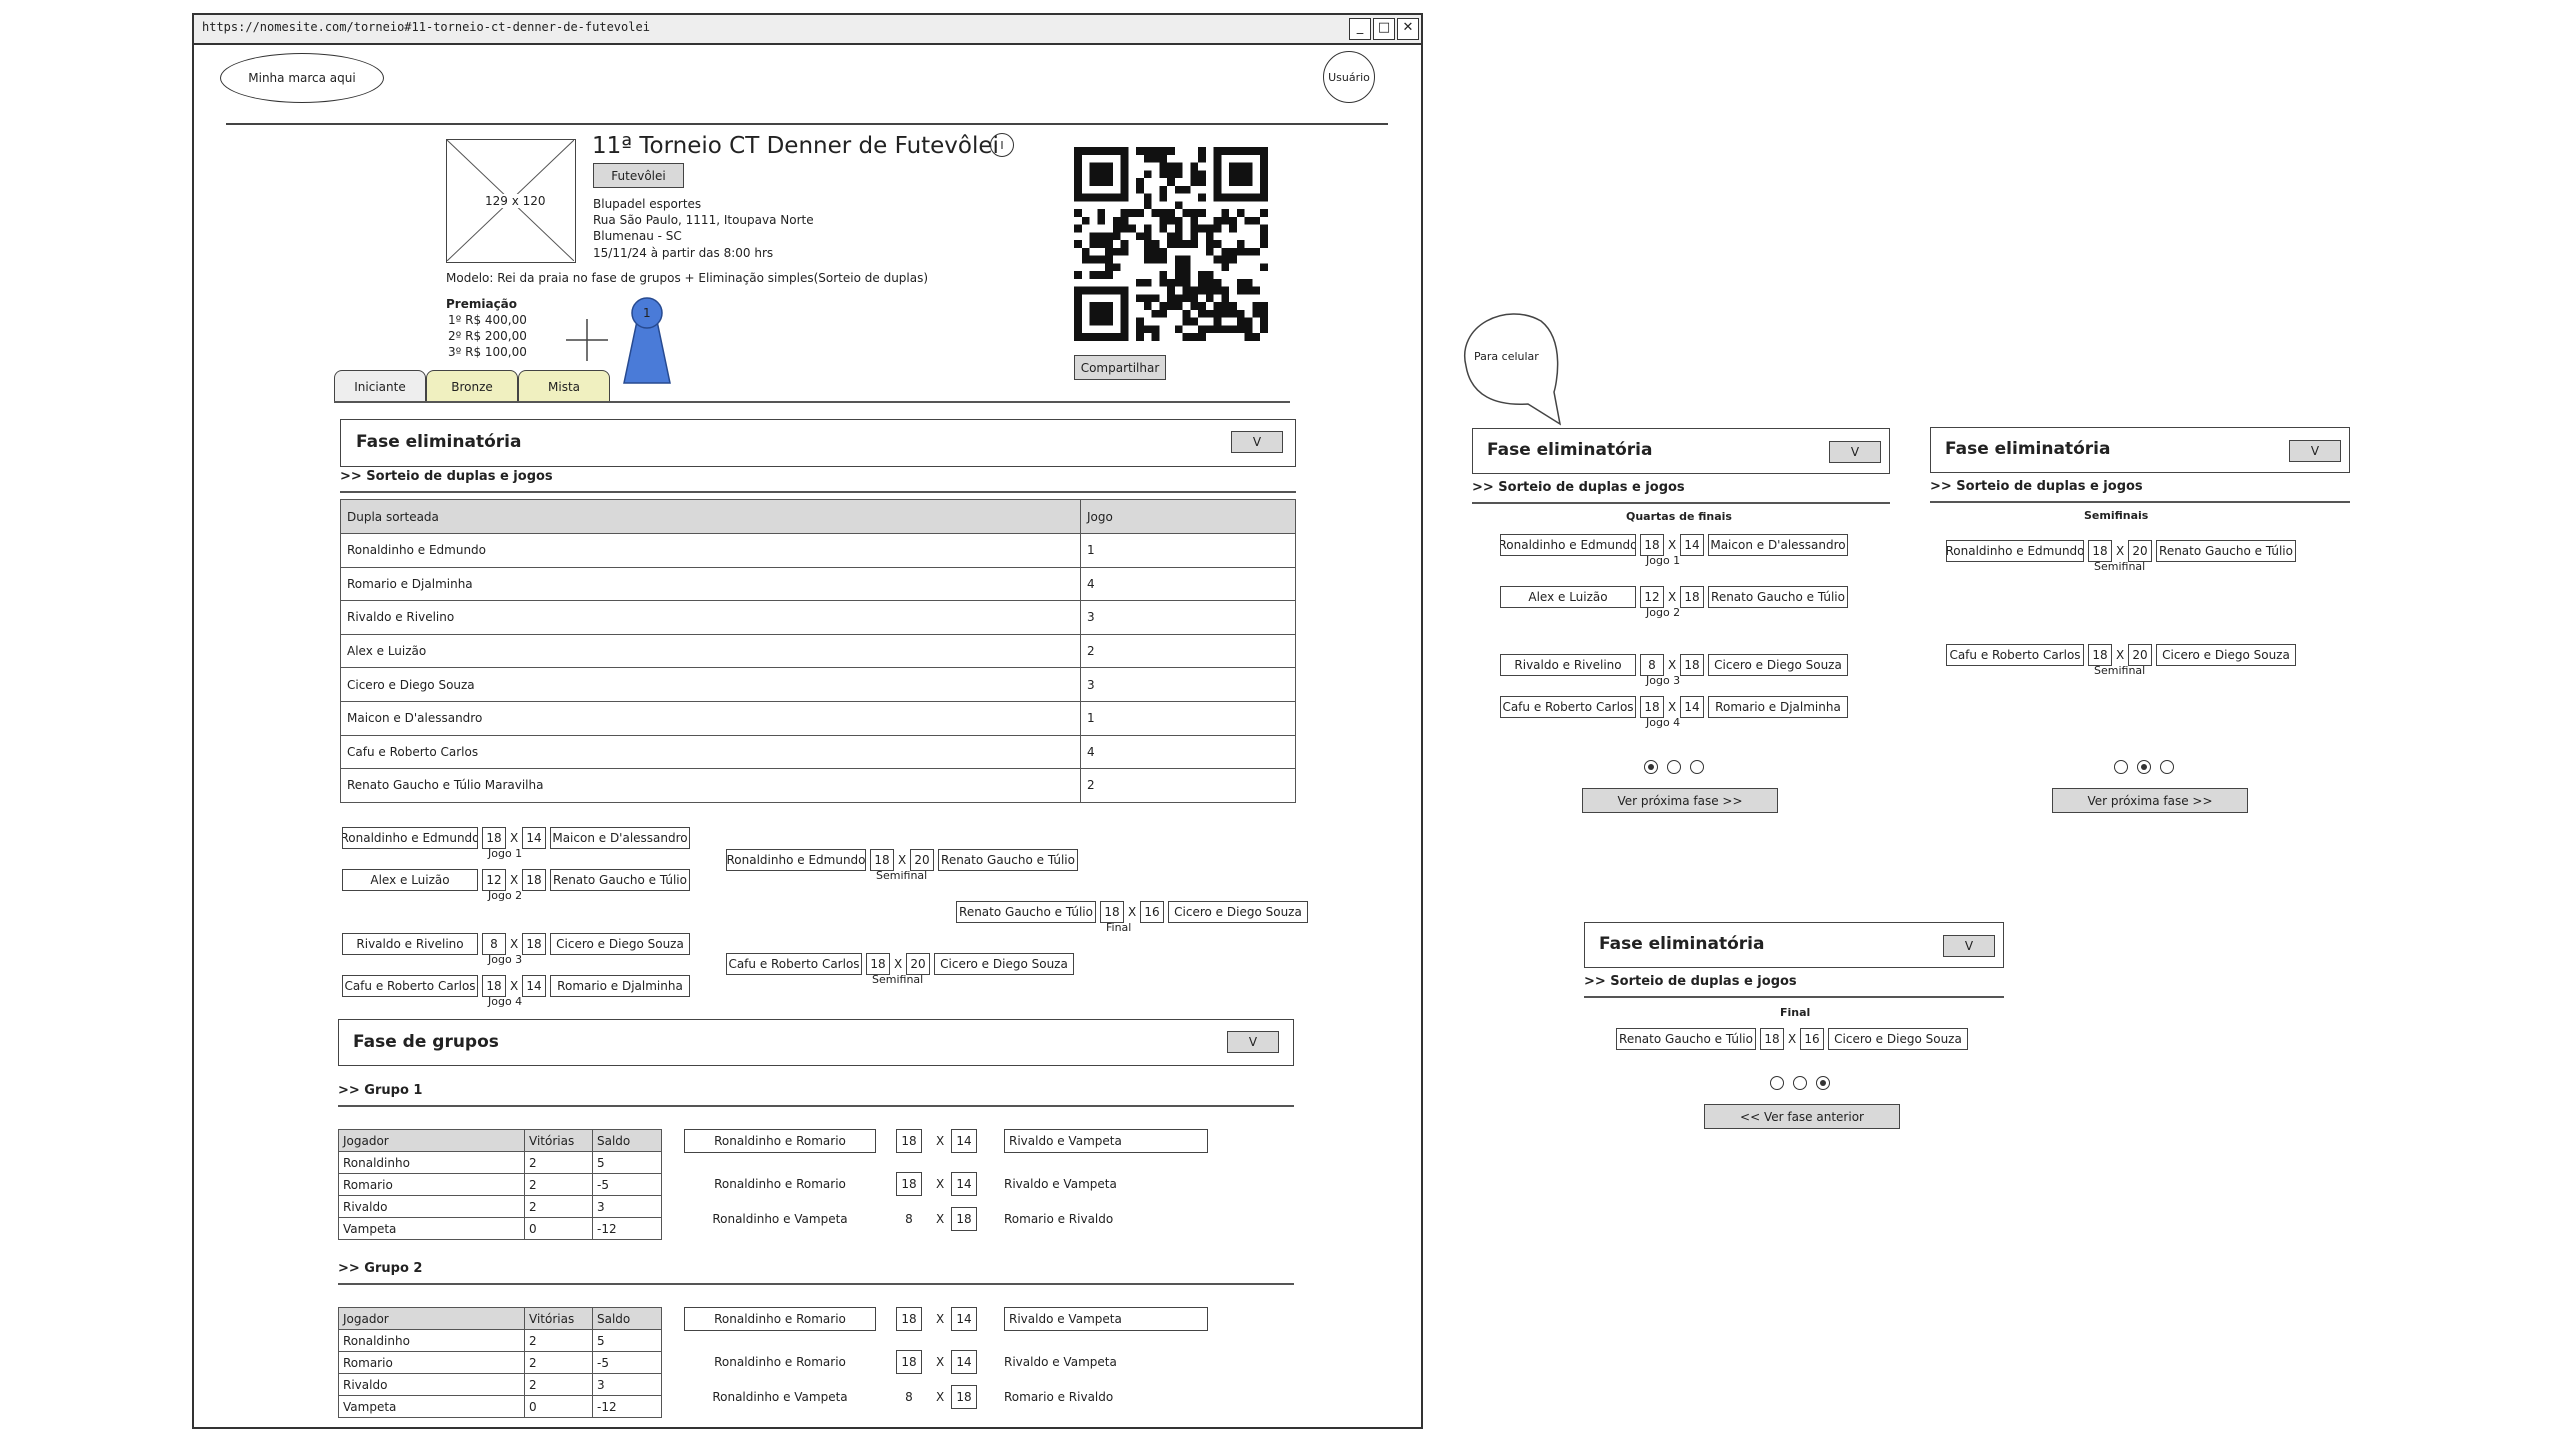 Image resolution: width=2560 pixels, height=1440 pixels. Describe the element at coordinates (1002, 145) in the screenshot. I see `info-icon: I` at that location.